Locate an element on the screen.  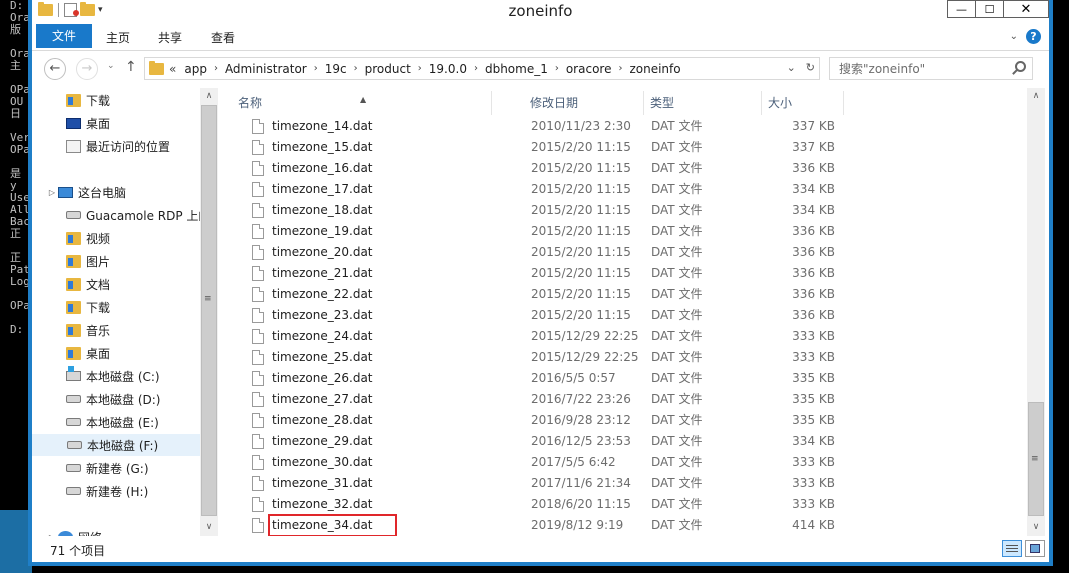
minimize-button: — is located at coordinates (961, 9).